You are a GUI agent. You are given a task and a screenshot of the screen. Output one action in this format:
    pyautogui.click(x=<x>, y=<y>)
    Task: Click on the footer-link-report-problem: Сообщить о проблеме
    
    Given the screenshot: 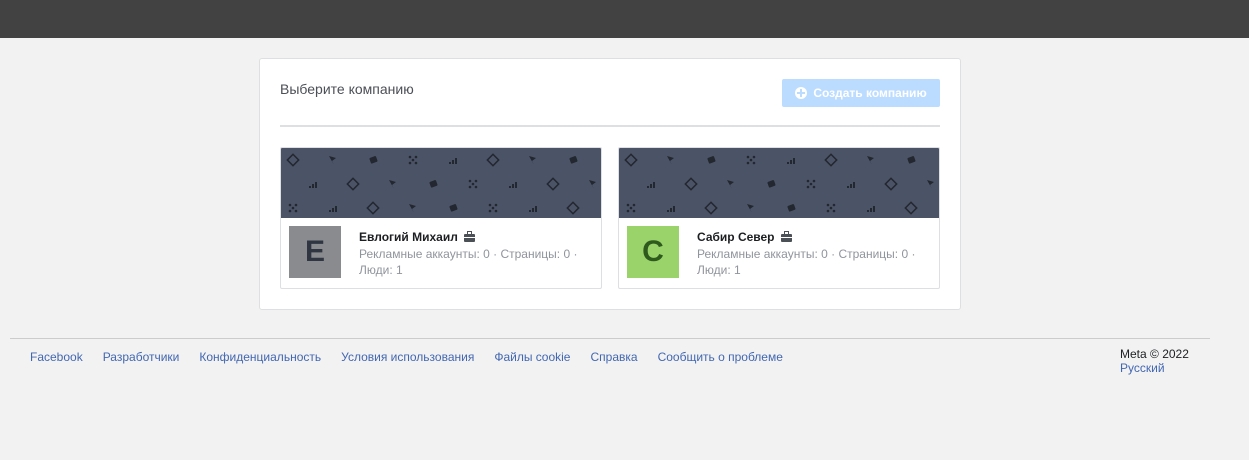 What is the action you would take?
    pyautogui.click(x=720, y=357)
    